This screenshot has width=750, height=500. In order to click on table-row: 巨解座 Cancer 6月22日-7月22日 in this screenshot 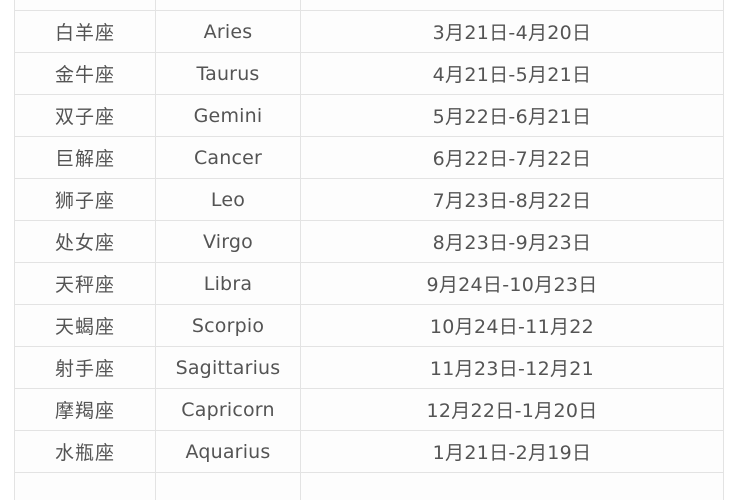, I will do `click(369, 157)`.